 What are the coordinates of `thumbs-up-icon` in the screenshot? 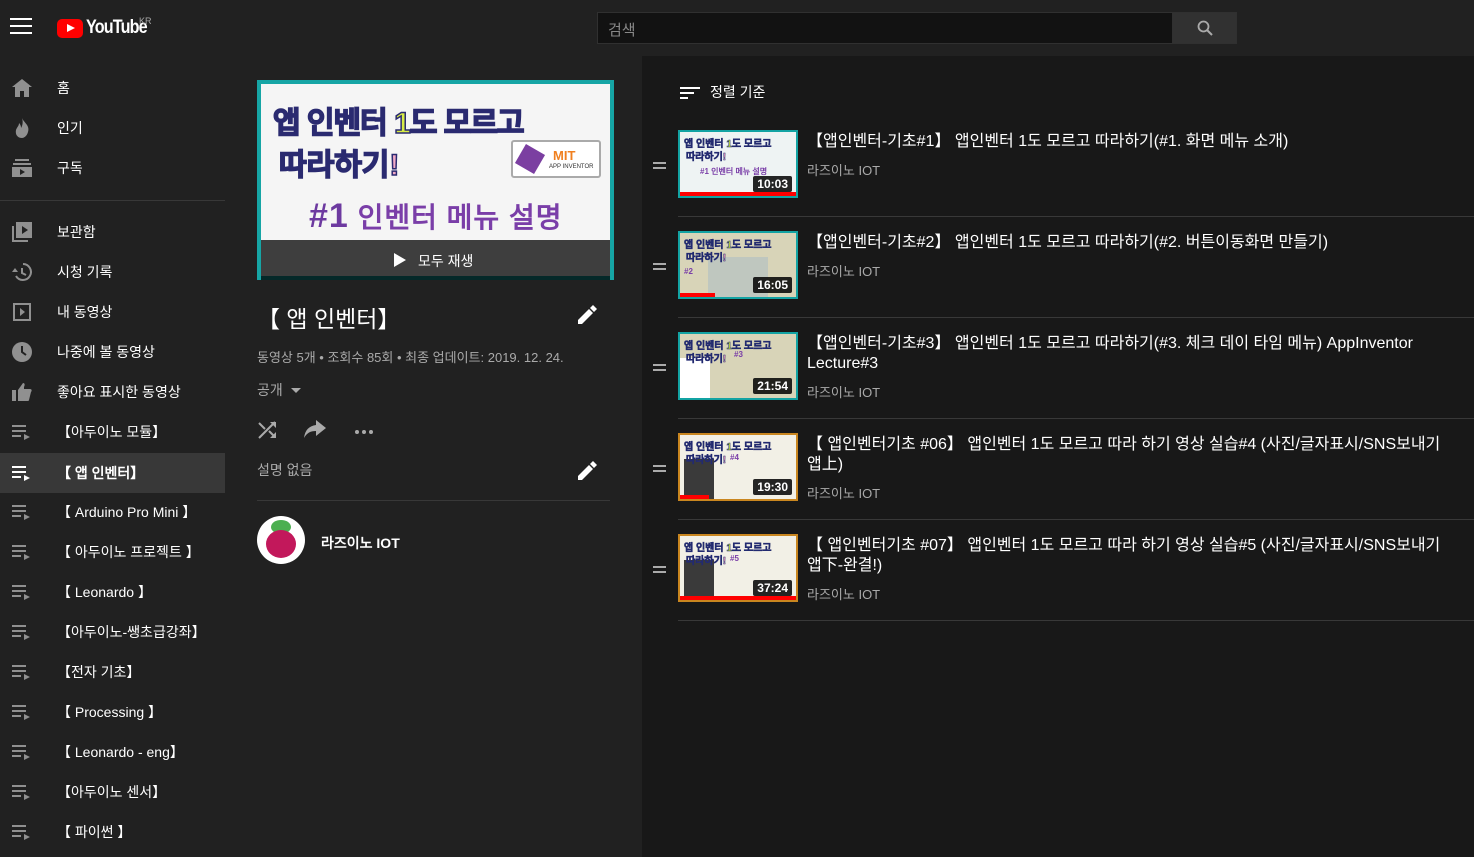 It's located at (22, 392).